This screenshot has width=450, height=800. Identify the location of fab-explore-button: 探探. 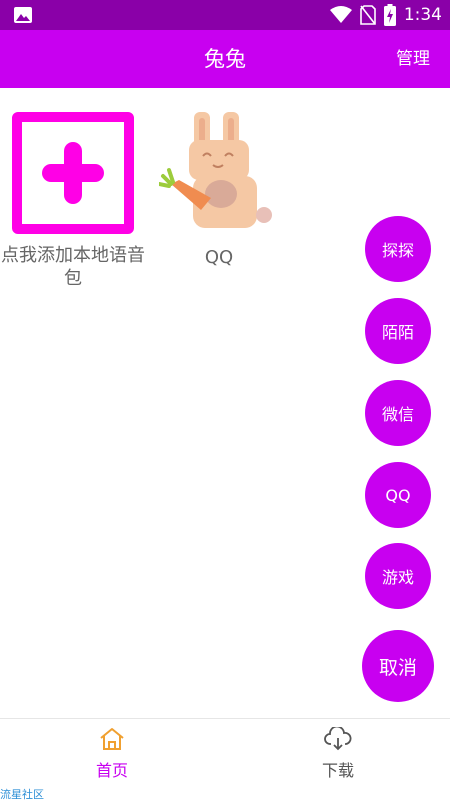
(398, 249).